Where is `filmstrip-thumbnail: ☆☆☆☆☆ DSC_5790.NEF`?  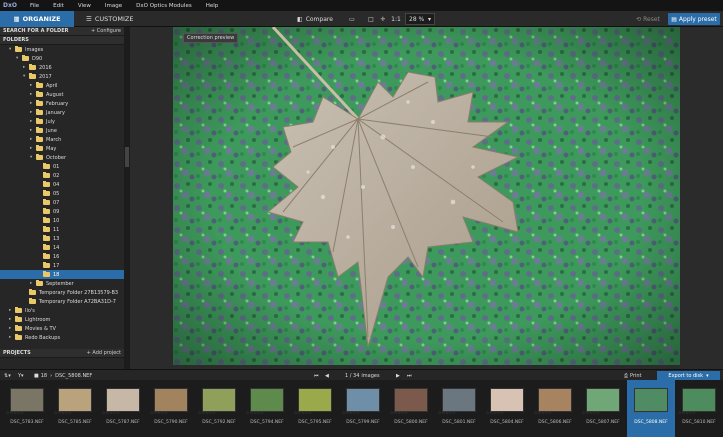
filmstrip-thumbnail: ☆☆☆☆☆ DSC_5790.NEF is located at coordinates (171, 408).